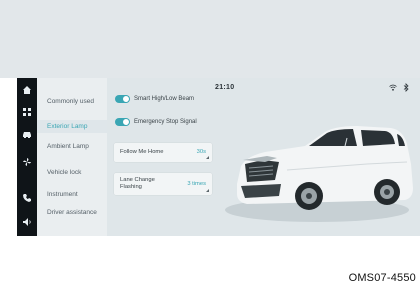 This screenshot has height=290, width=420. I want to click on emergency-stop-label: Emergency Stop Signal, so click(165, 122).